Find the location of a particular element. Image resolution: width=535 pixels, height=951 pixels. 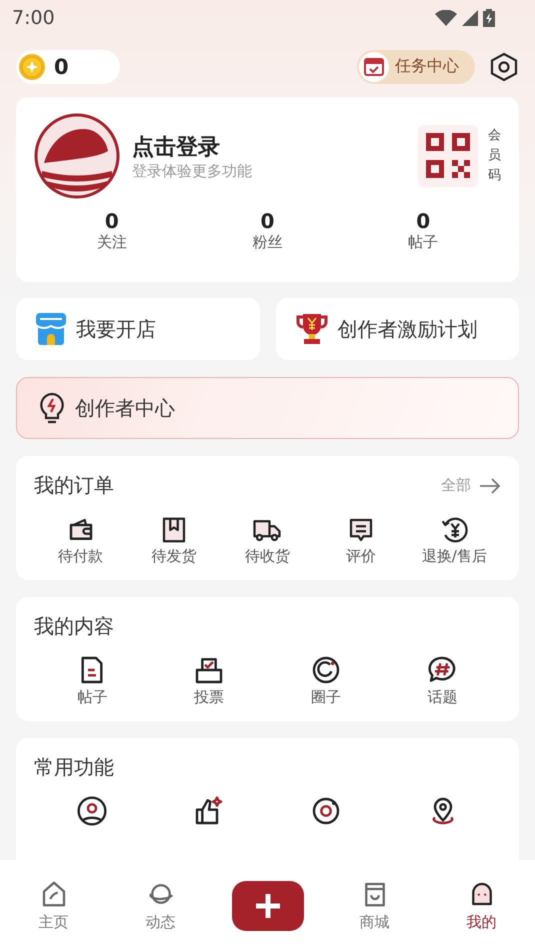

section-title: 我的内容 is located at coordinates (74, 626).